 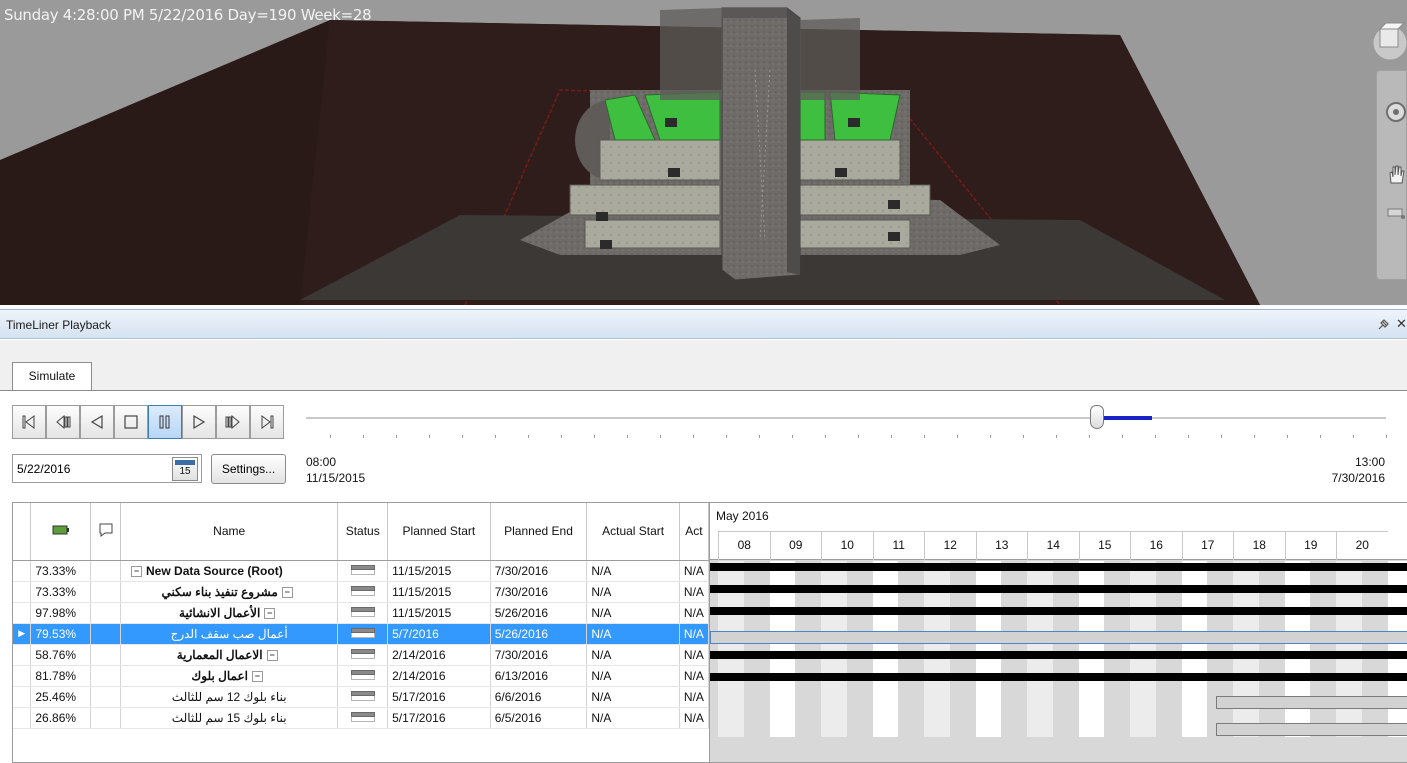 I want to click on column-header-status: Status, so click(x=363, y=532).